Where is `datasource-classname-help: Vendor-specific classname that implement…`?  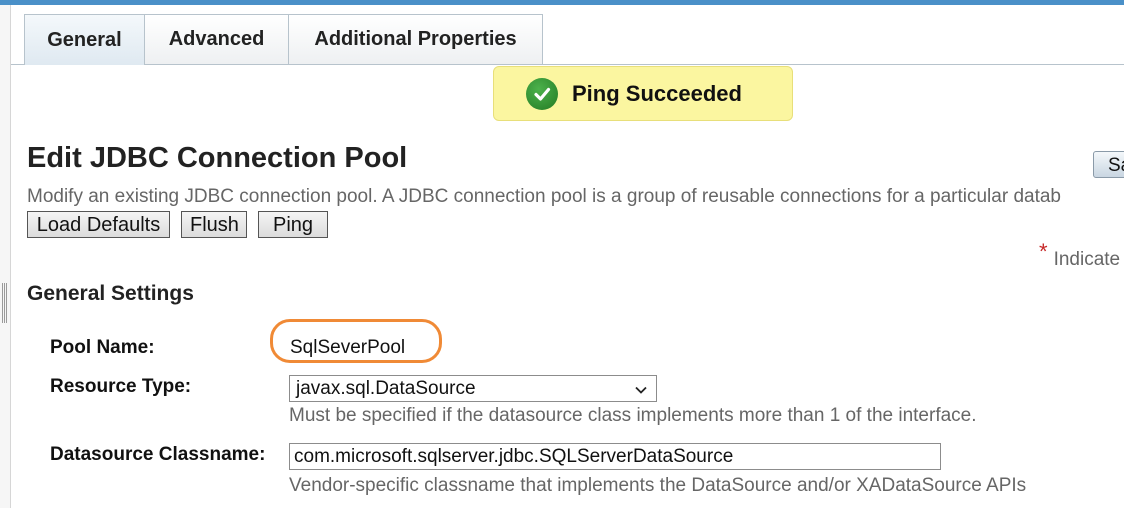
datasource-classname-help: Vendor-specific classname that implement… is located at coordinates (658, 485).